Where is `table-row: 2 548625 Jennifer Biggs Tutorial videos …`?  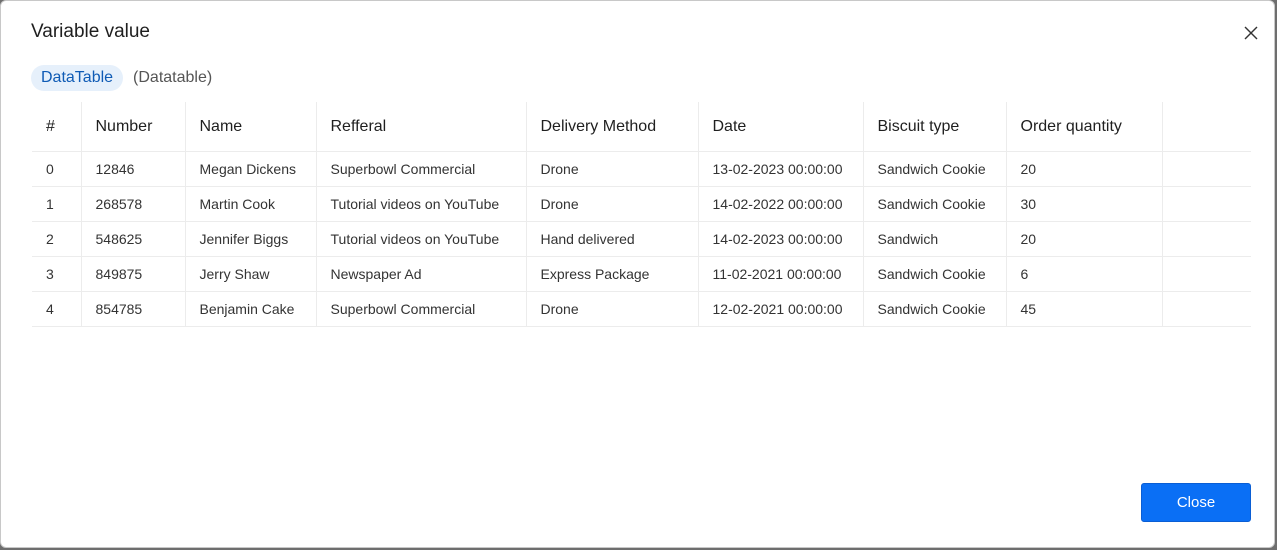
table-row: 2 548625 Jennifer Biggs Tutorial videos … is located at coordinates (641, 239).